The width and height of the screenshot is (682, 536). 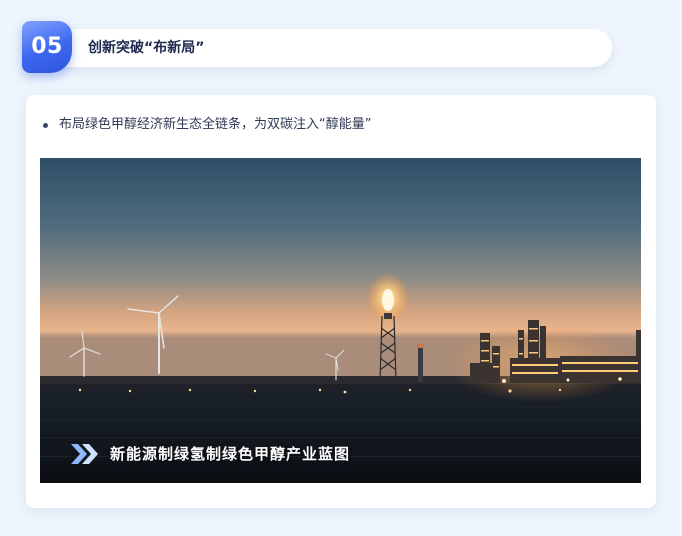 What do you see at coordinates (47, 47) in the screenshot?
I see `section-number-badge: 05` at bounding box center [47, 47].